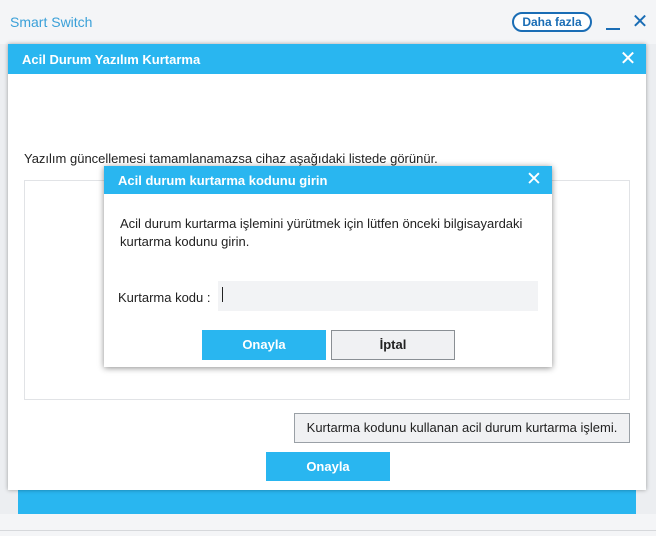  Describe the element at coordinates (378, 296) in the screenshot. I see `recovery-code-input` at that location.